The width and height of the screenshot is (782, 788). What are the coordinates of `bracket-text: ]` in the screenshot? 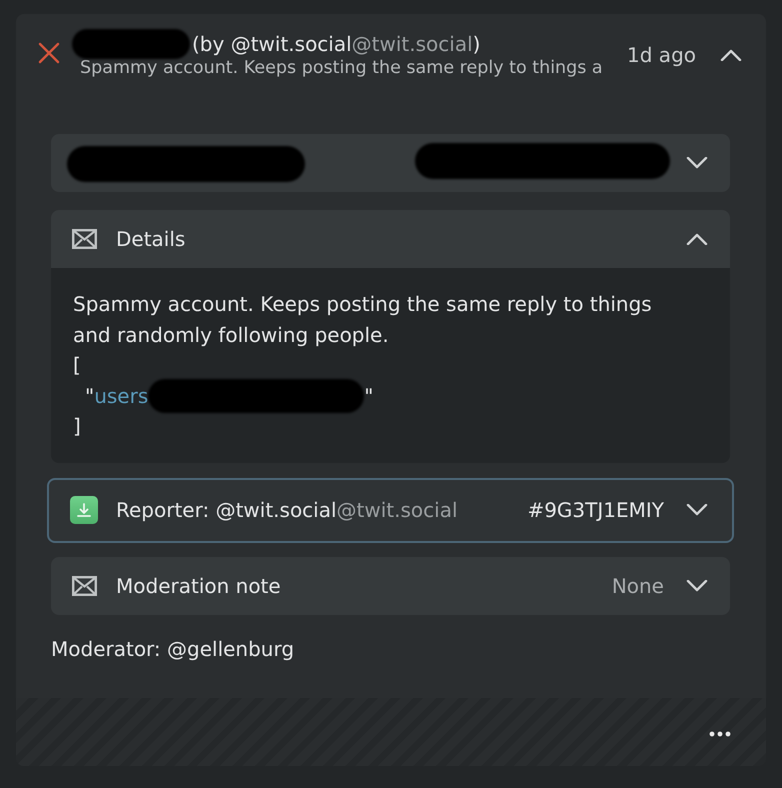 It's located at (77, 426).